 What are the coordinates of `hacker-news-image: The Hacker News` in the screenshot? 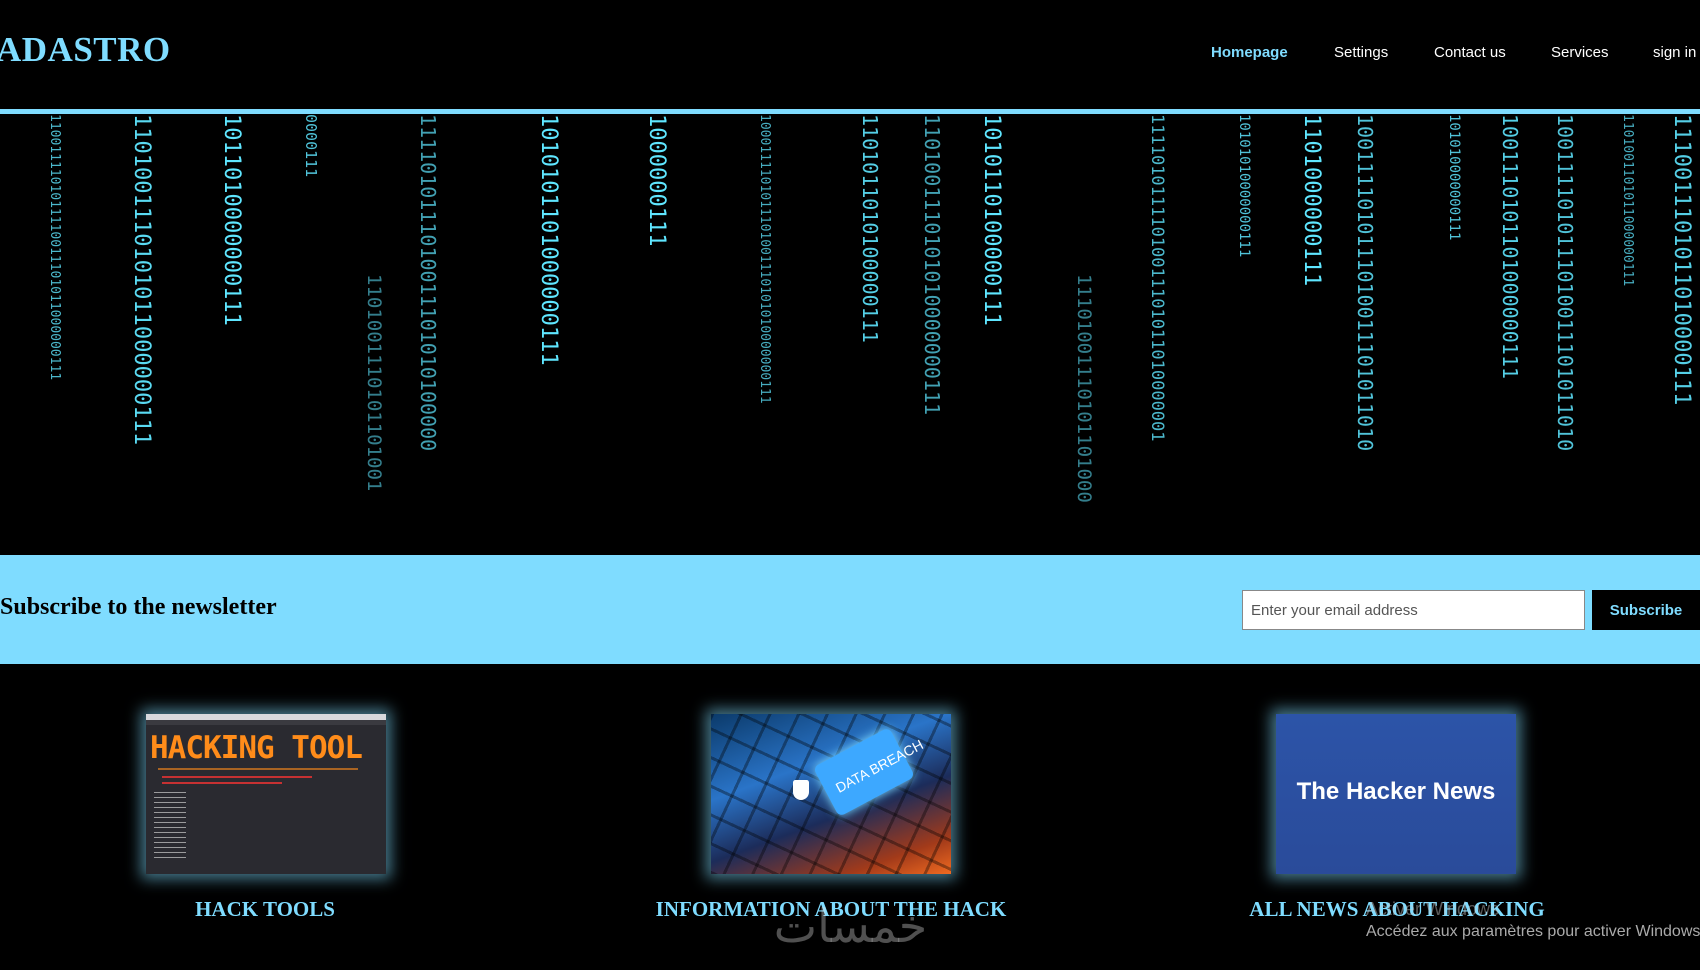 It's located at (1396, 794).